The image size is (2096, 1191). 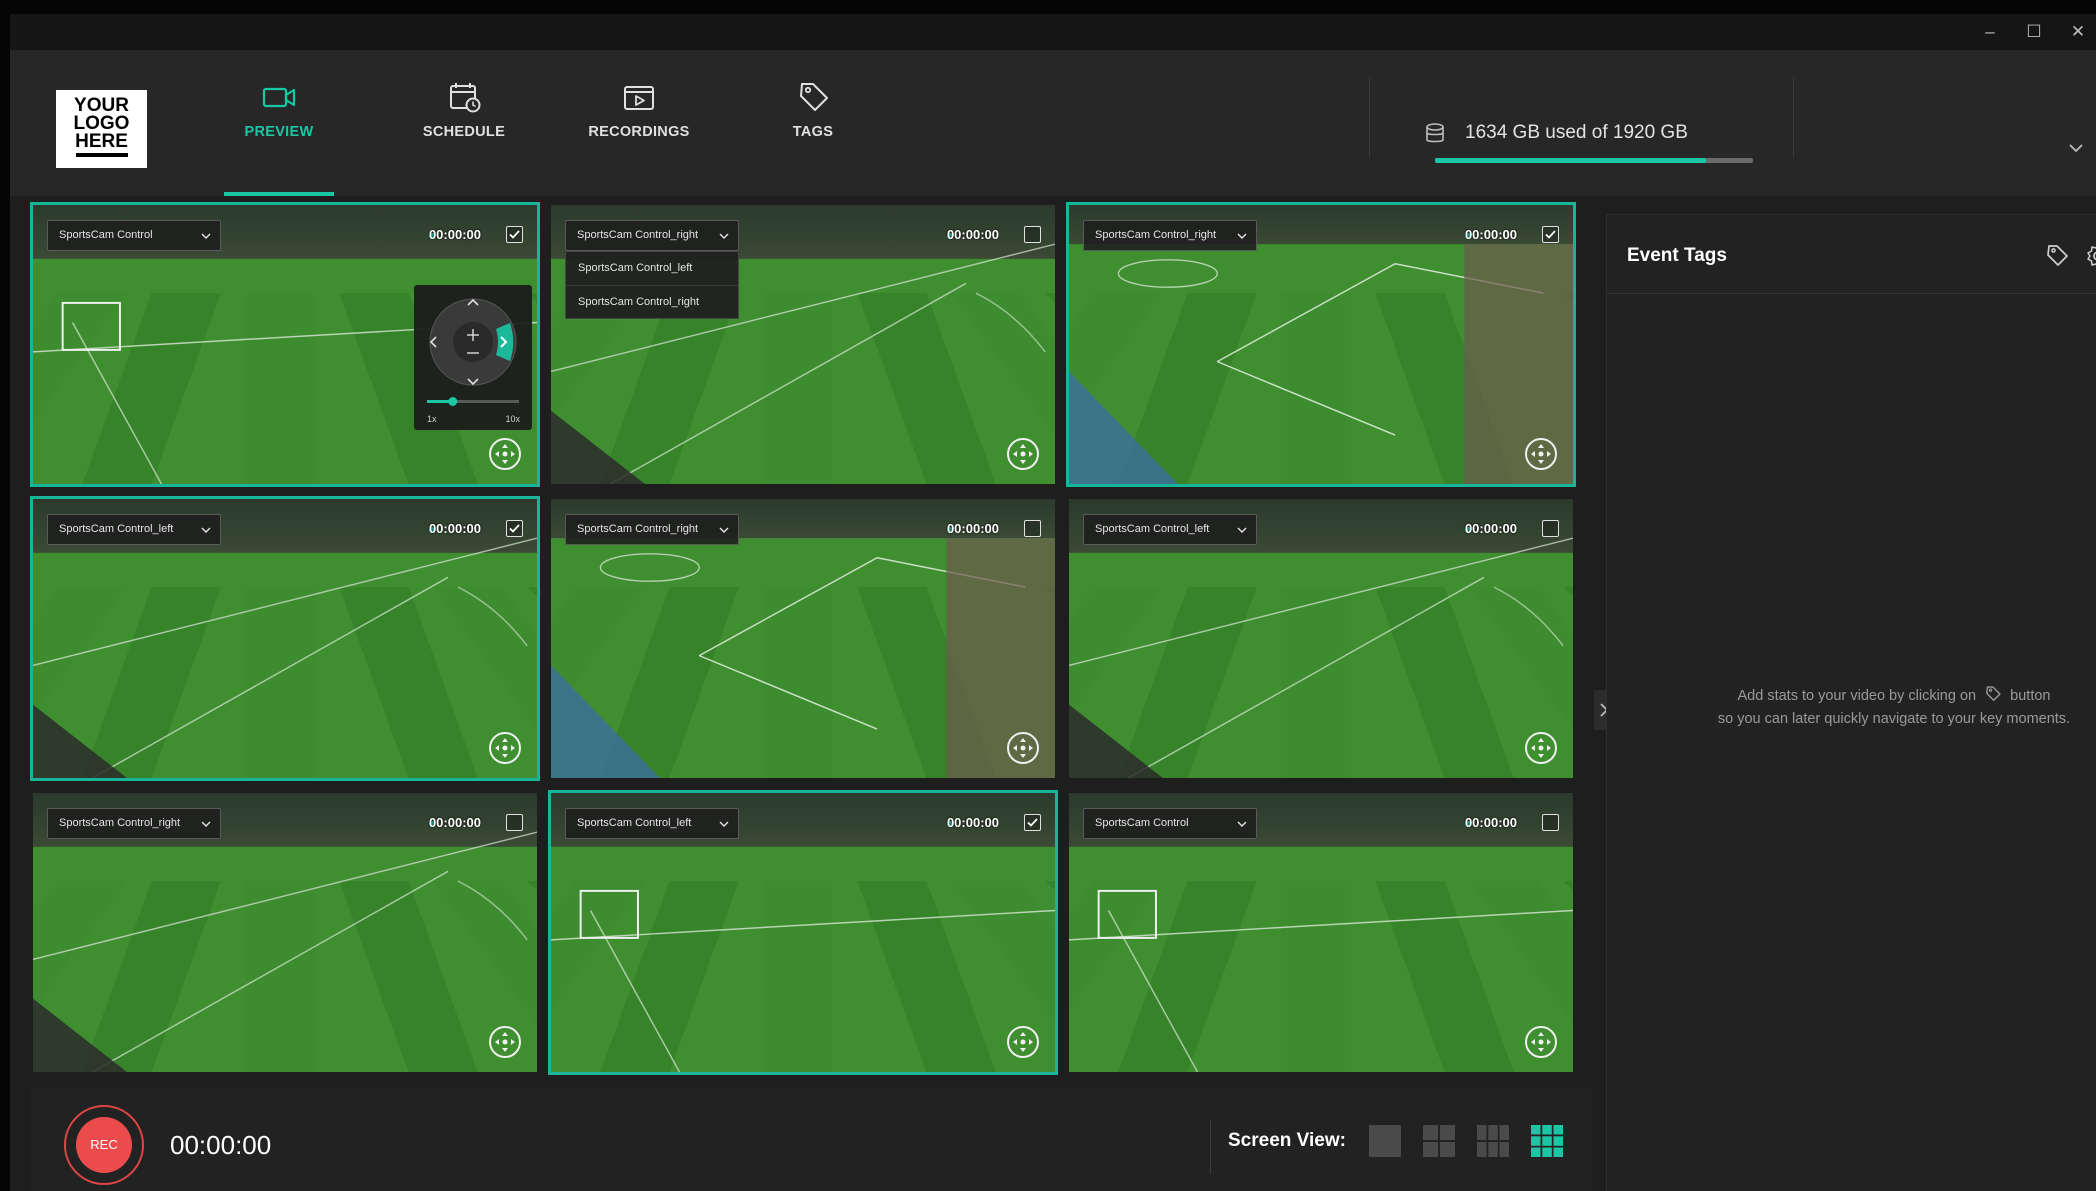 I want to click on record-button: REC, so click(x=104, y=1145).